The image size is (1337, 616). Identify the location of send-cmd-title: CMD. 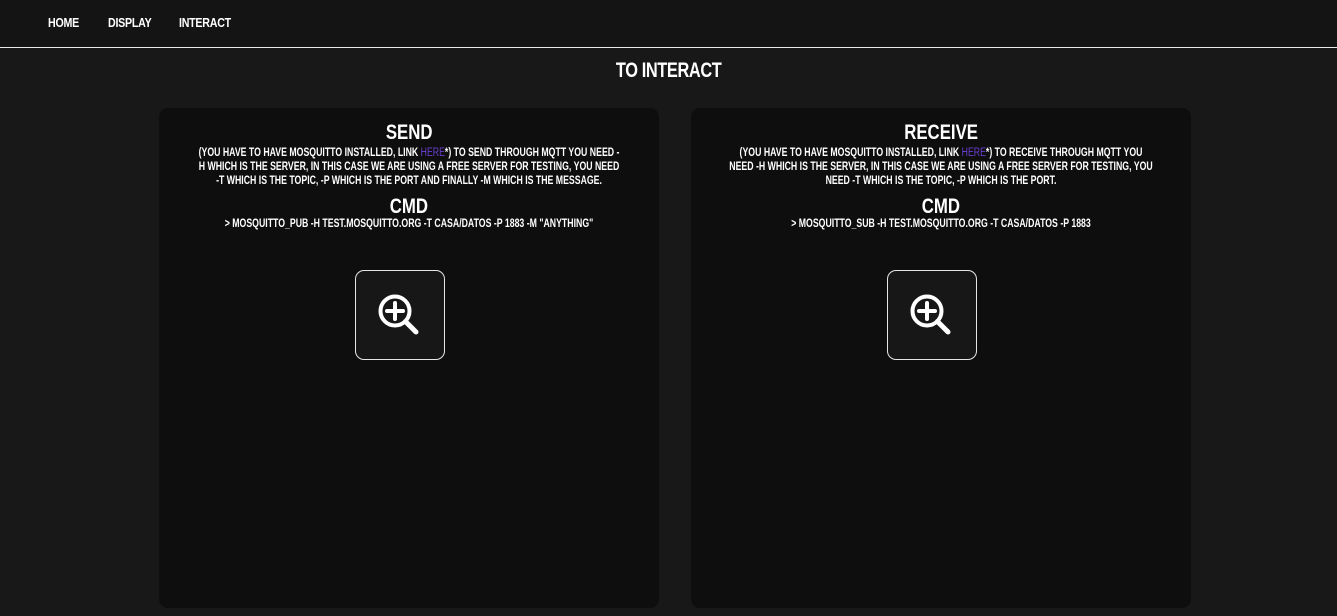
(409, 207).